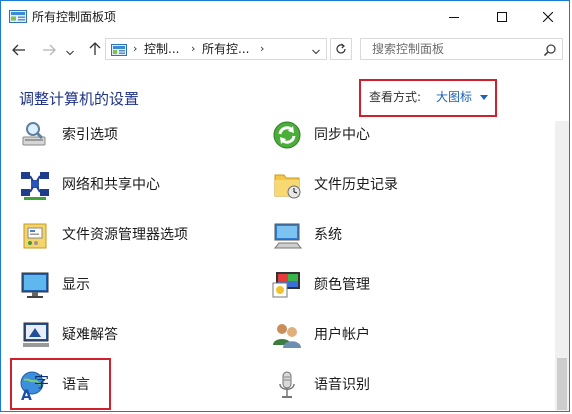 Image resolution: width=572 pixels, height=414 pixels. What do you see at coordinates (41, 382) in the screenshot?
I see `svg-text: 字` at bounding box center [41, 382].